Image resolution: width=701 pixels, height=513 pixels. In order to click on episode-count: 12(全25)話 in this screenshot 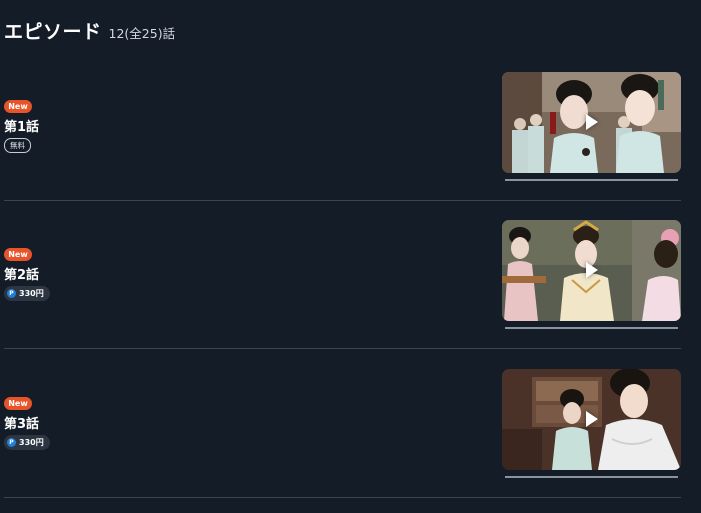, I will do `click(142, 33)`.